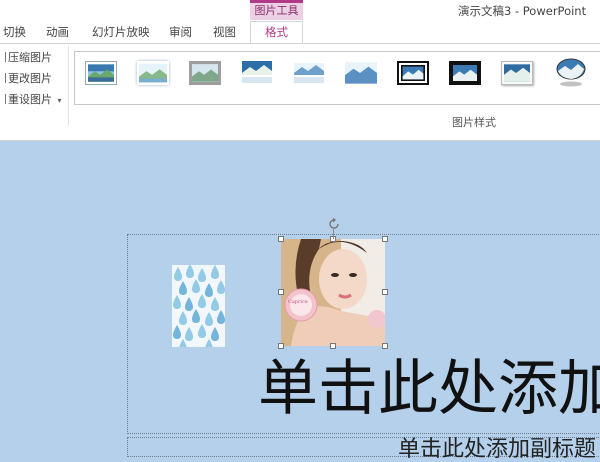  Describe the element at coordinates (153, 73) in the screenshot. I see `soft-edge-icon` at that location.